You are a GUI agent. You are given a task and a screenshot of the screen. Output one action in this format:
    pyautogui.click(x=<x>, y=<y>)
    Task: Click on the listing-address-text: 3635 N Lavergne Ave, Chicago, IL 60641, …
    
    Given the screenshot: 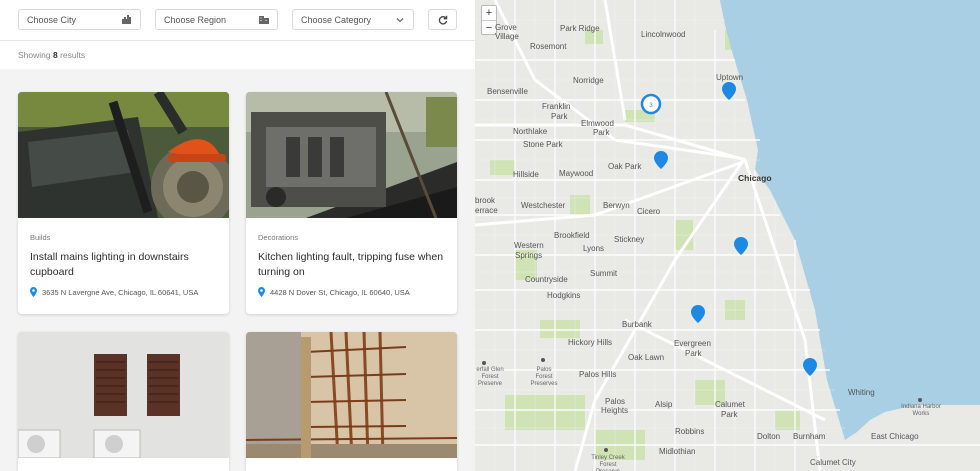 What is the action you would take?
    pyautogui.click(x=120, y=292)
    